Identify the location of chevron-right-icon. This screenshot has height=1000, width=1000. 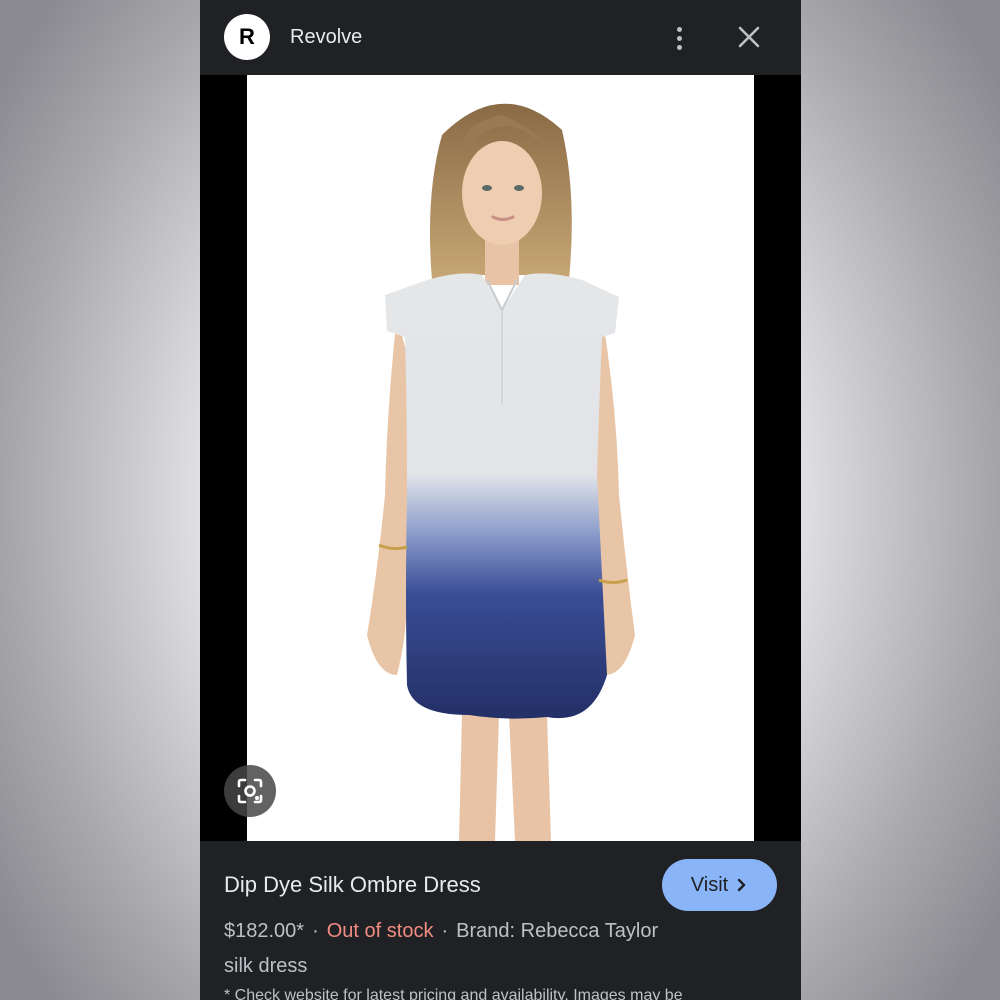
(742, 885).